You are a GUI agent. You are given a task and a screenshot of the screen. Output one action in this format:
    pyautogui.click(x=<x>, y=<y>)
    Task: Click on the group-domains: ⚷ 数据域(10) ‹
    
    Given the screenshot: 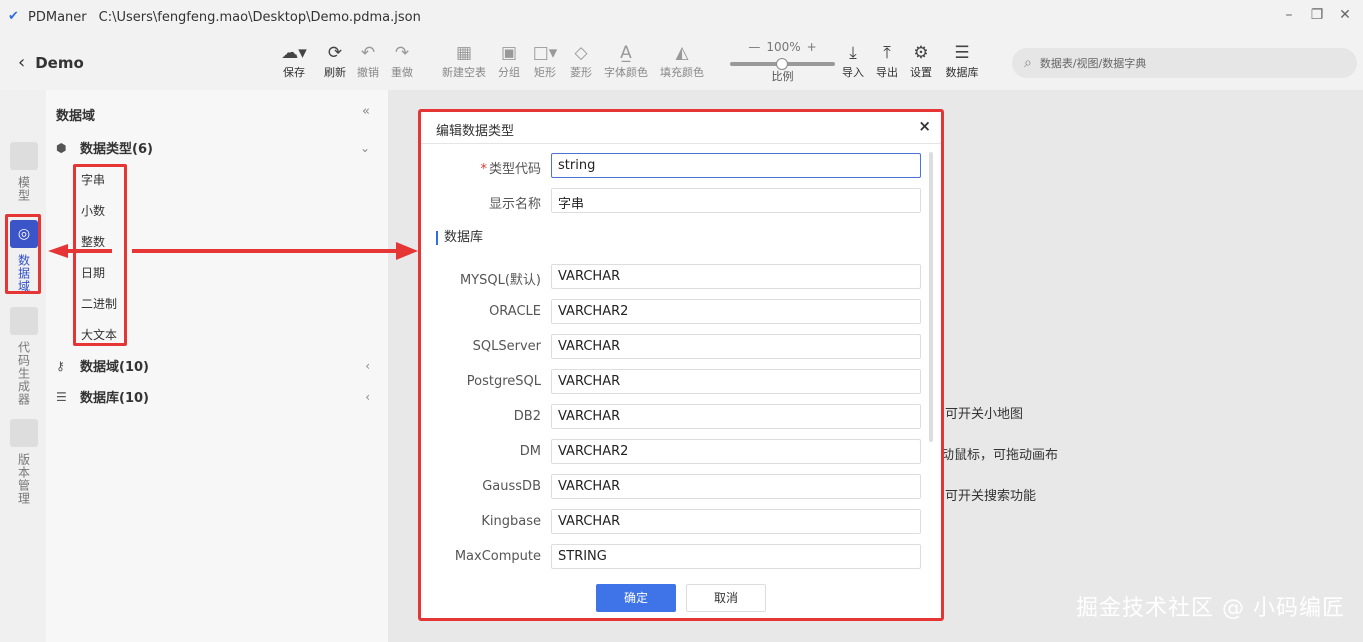 What is the action you would take?
    pyautogui.click(x=217, y=366)
    